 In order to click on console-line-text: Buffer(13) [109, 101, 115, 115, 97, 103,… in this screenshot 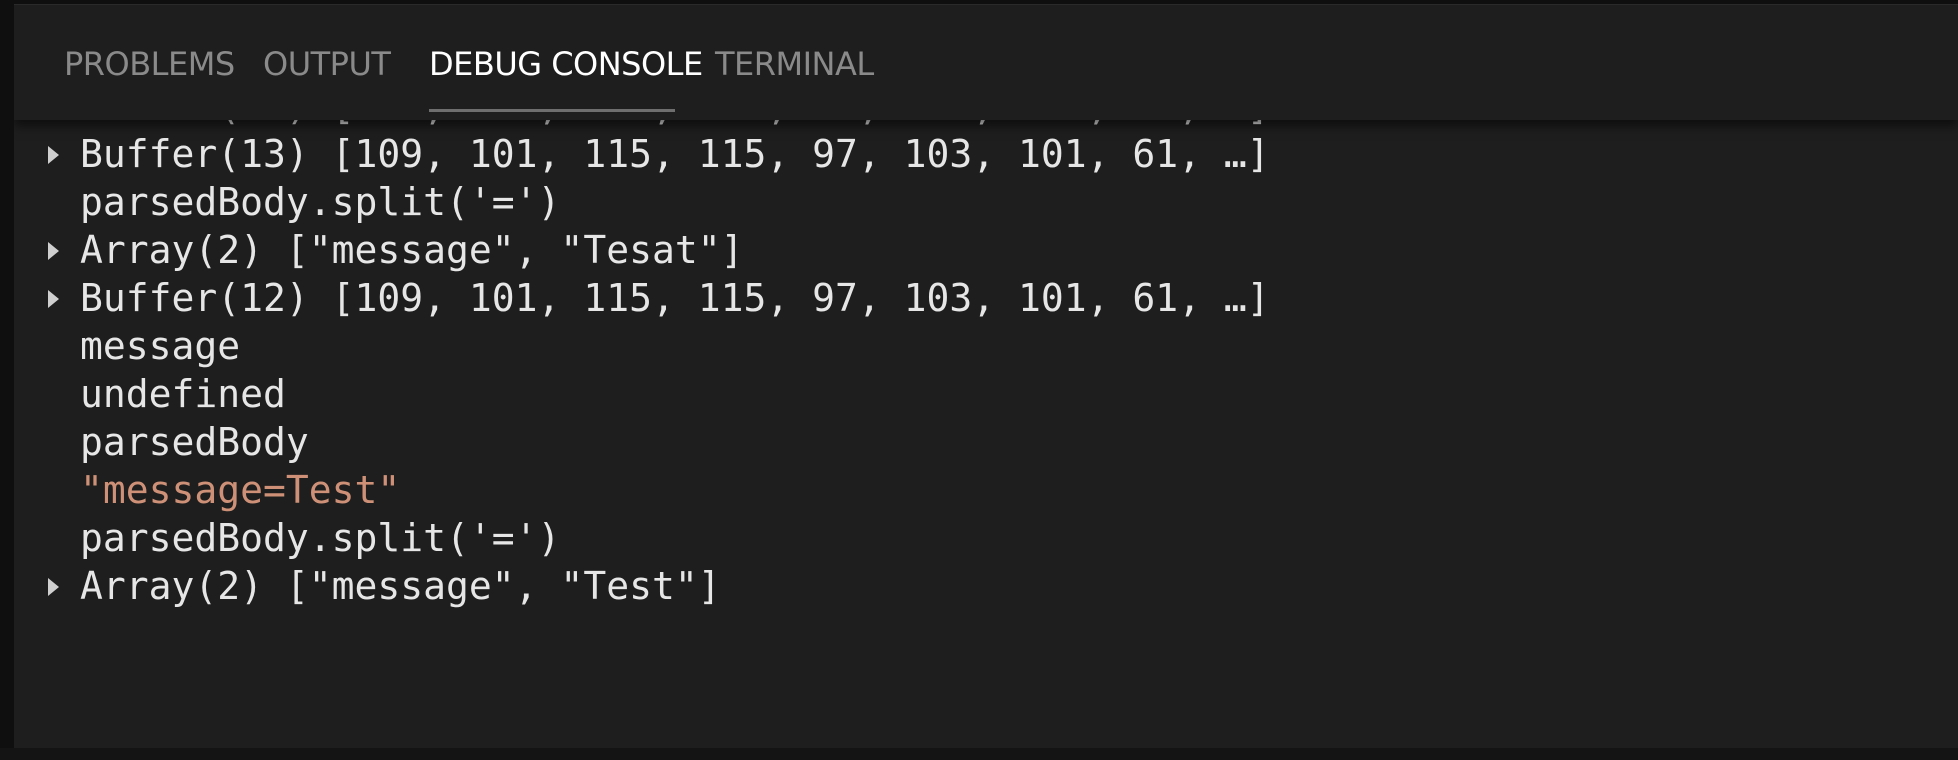, I will do `click(675, 154)`.